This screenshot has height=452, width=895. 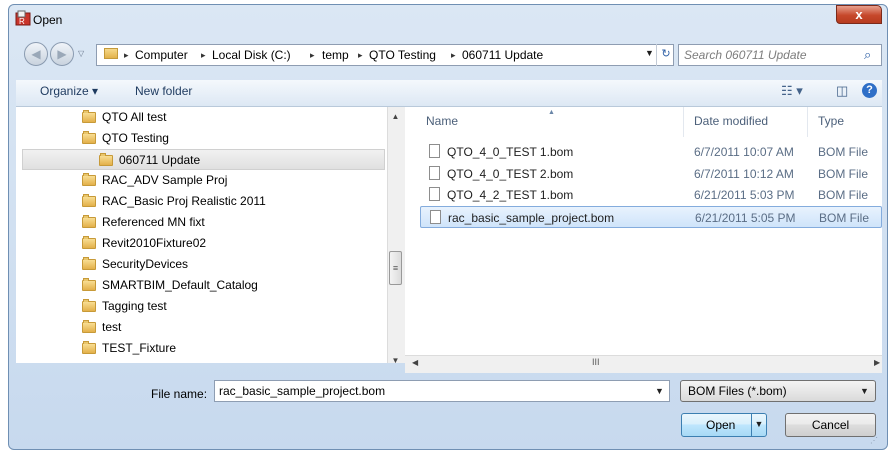 What do you see at coordinates (163, 91) in the screenshot?
I see `new-folder-button: New folder` at bounding box center [163, 91].